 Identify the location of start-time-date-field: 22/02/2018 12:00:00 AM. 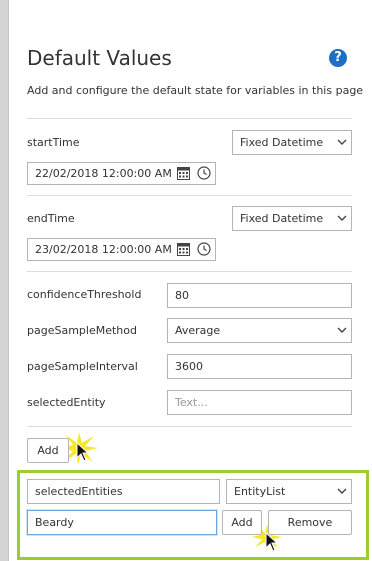
(121, 173).